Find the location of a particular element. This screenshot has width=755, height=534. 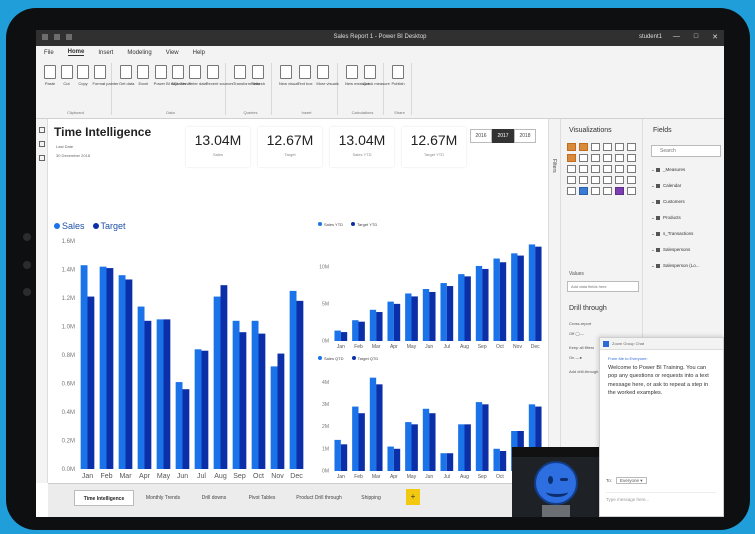

maximize-button: □ is located at coordinates (696, 37).